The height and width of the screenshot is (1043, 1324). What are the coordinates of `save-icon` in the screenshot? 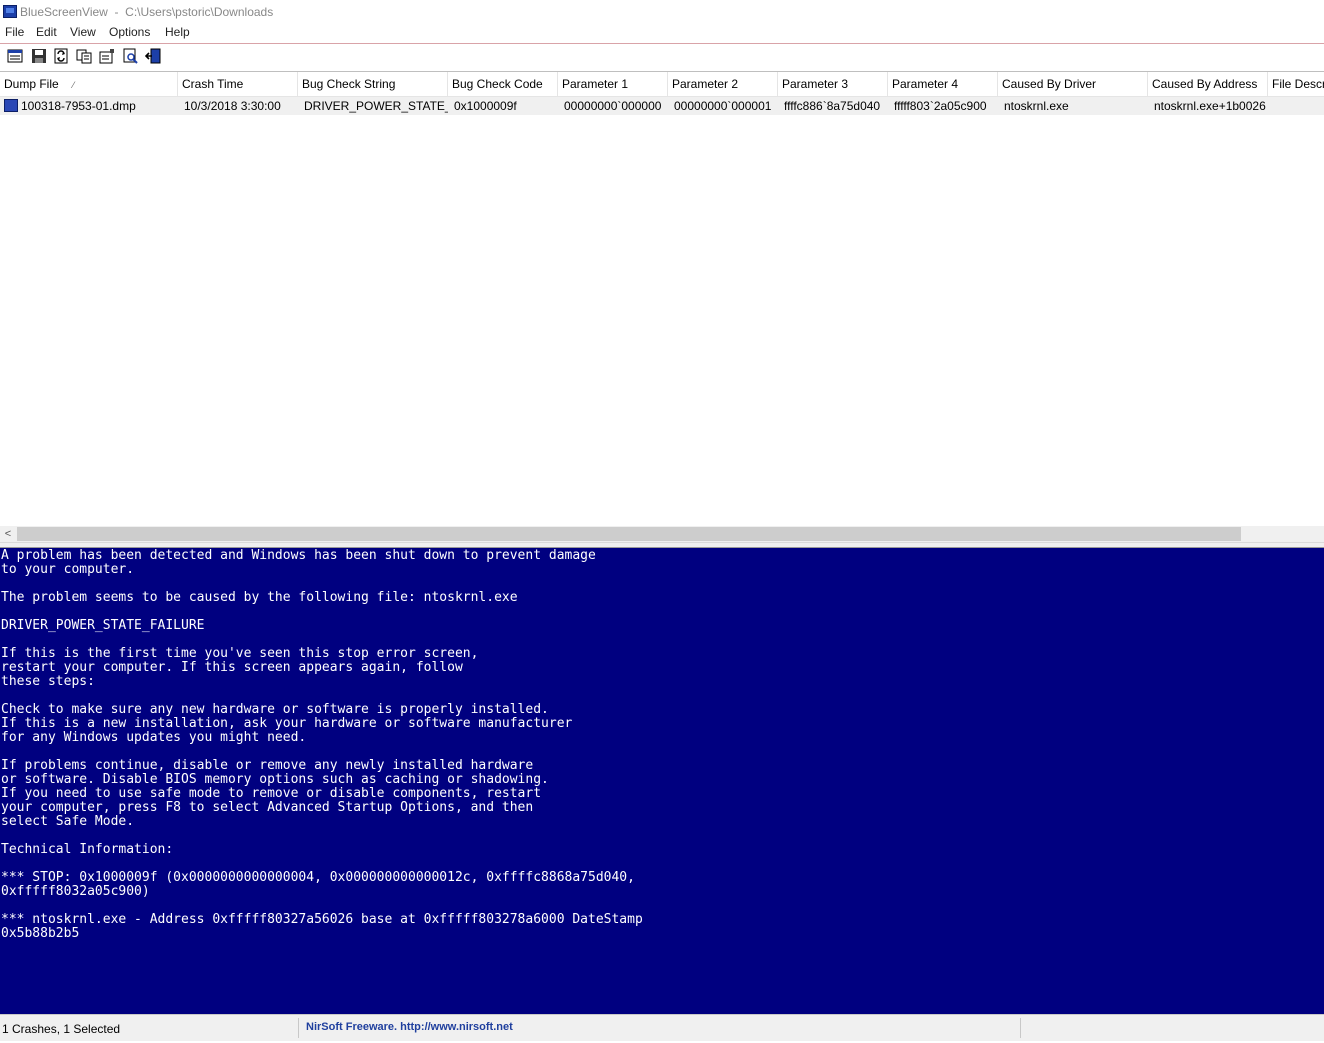 It's located at (39, 56).